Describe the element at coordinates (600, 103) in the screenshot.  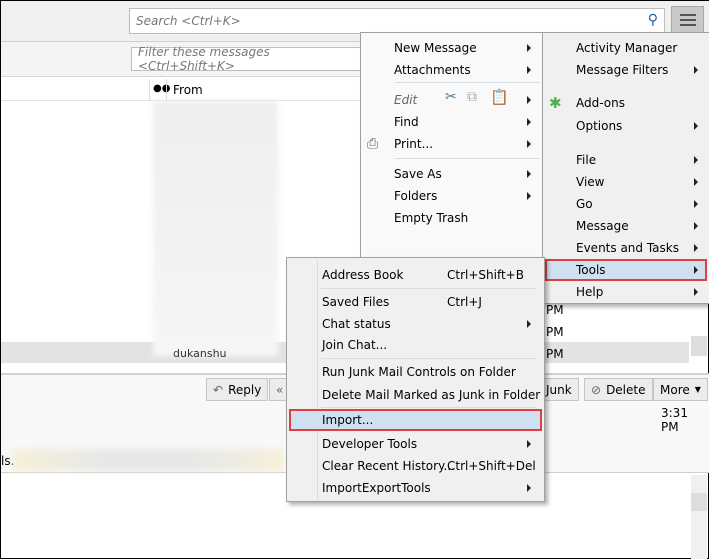
I see `menu-item-label: Add-ons` at that location.